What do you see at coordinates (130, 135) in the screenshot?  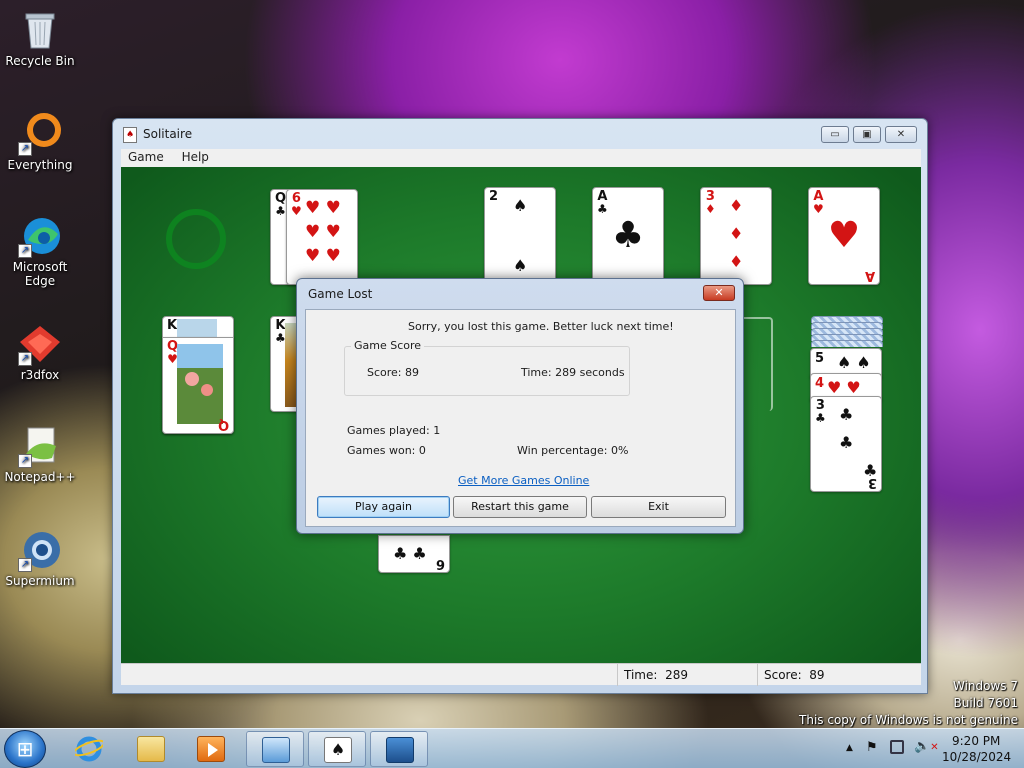 I see `solitaire-app-icon: ♠` at bounding box center [130, 135].